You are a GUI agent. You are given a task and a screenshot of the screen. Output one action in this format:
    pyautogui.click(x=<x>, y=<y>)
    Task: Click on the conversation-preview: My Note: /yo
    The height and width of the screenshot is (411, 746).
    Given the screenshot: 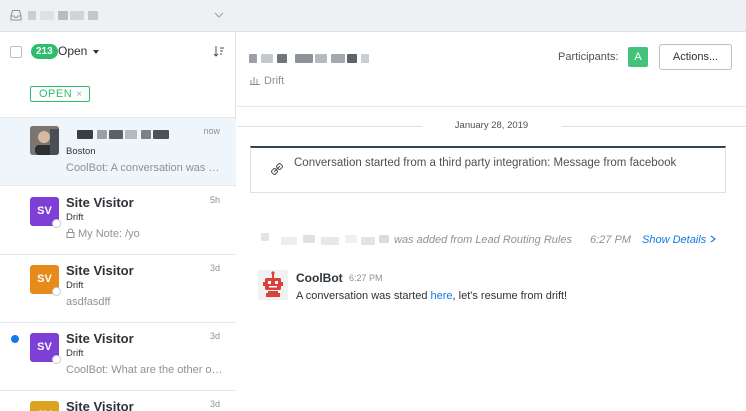 What is the action you would take?
    pyautogui.click(x=145, y=234)
    